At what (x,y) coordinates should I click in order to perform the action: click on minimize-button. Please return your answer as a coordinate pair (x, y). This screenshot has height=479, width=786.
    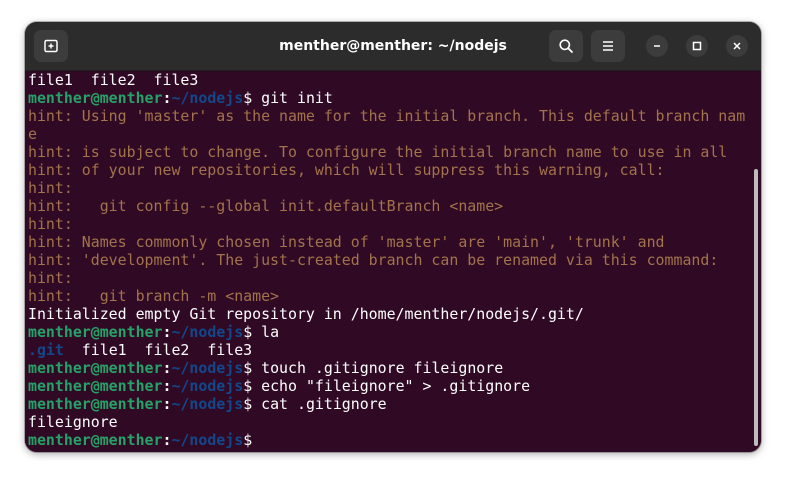
    Looking at the image, I should click on (657, 46).